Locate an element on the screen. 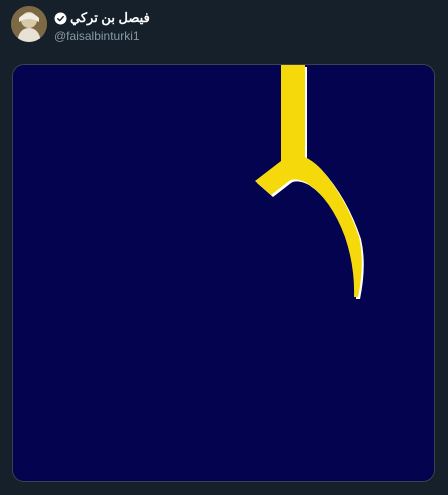 This screenshot has height=495, width=448. author-info: فيصل بن تركي @faisalbinturki1 is located at coordinates (102, 27).